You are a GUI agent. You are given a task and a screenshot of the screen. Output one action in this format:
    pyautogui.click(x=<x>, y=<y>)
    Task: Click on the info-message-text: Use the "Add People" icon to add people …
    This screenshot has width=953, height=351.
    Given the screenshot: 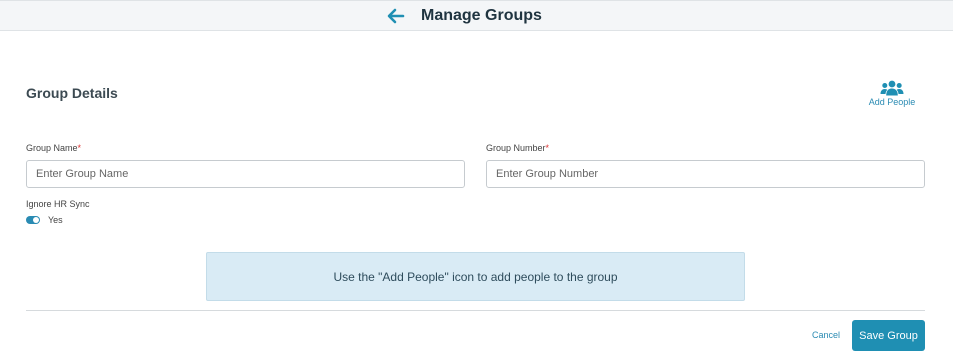 What is the action you would take?
    pyautogui.click(x=475, y=276)
    